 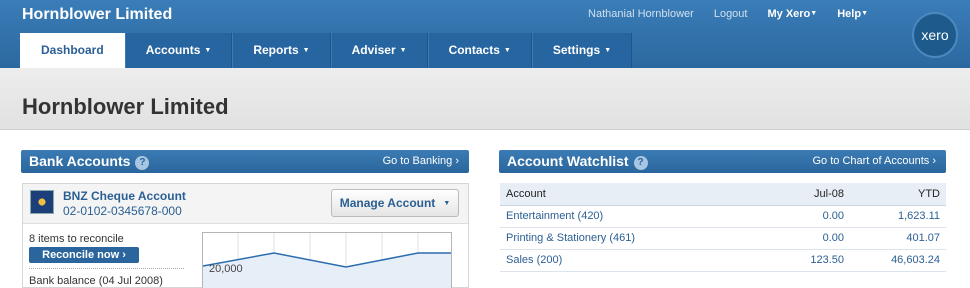 What do you see at coordinates (245, 161) in the screenshot?
I see `bank-accounts-header: Bank Accounts? Go to Banking ›` at bounding box center [245, 161].